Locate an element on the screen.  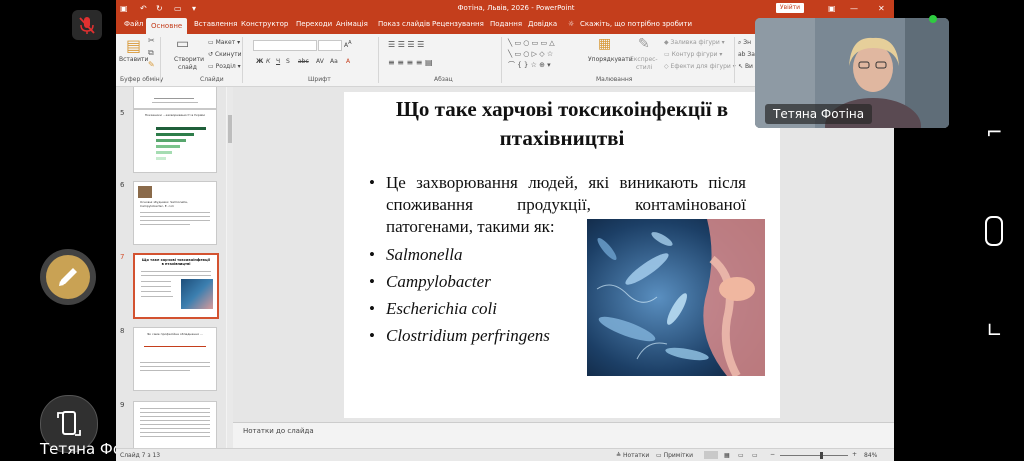
group-slides-label: Слайди is located at coordinates (212, 79).